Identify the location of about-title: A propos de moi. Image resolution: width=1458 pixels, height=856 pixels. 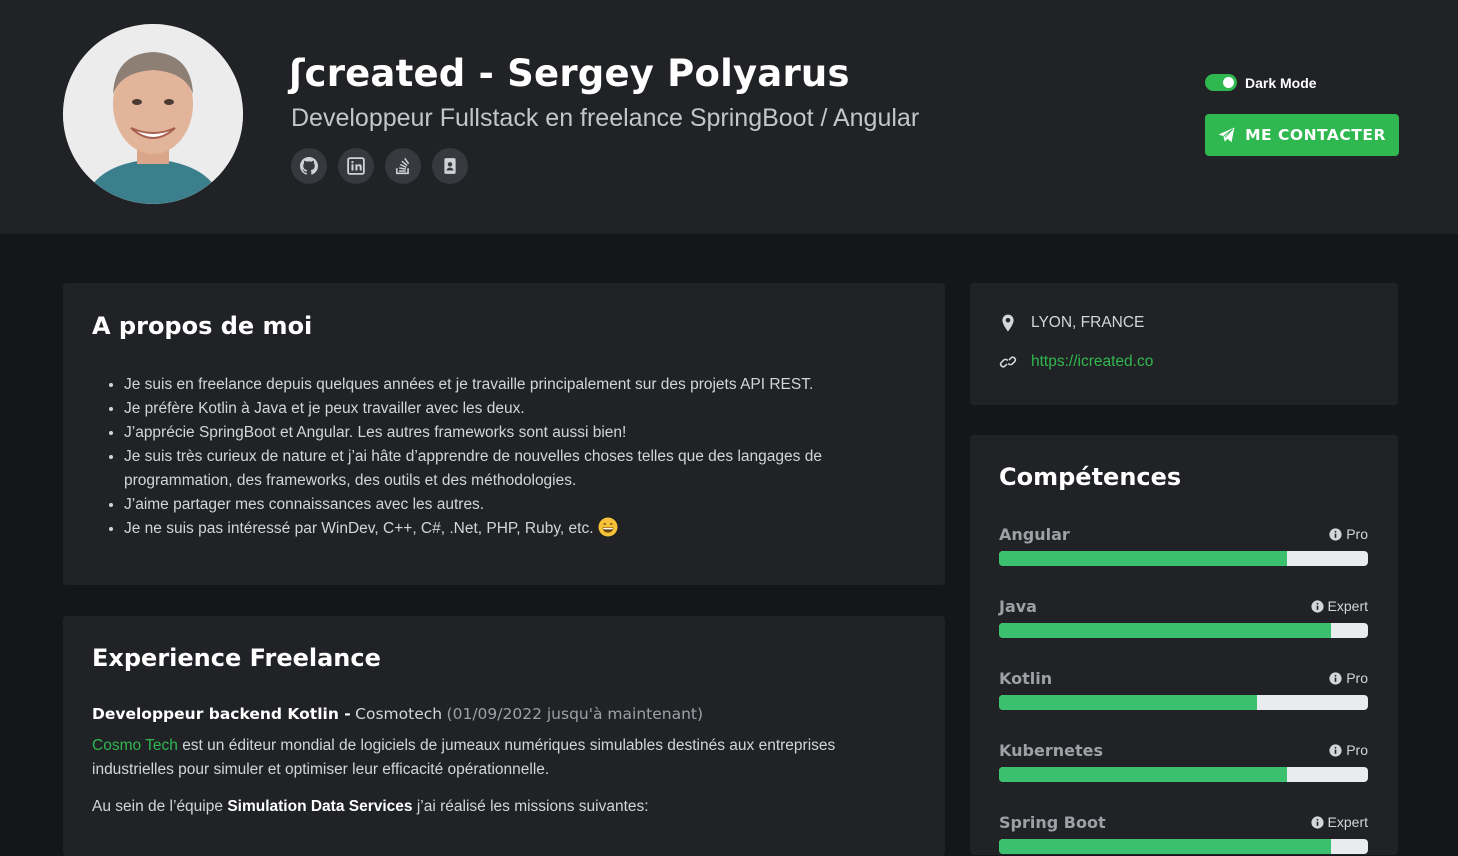
(202, 326).